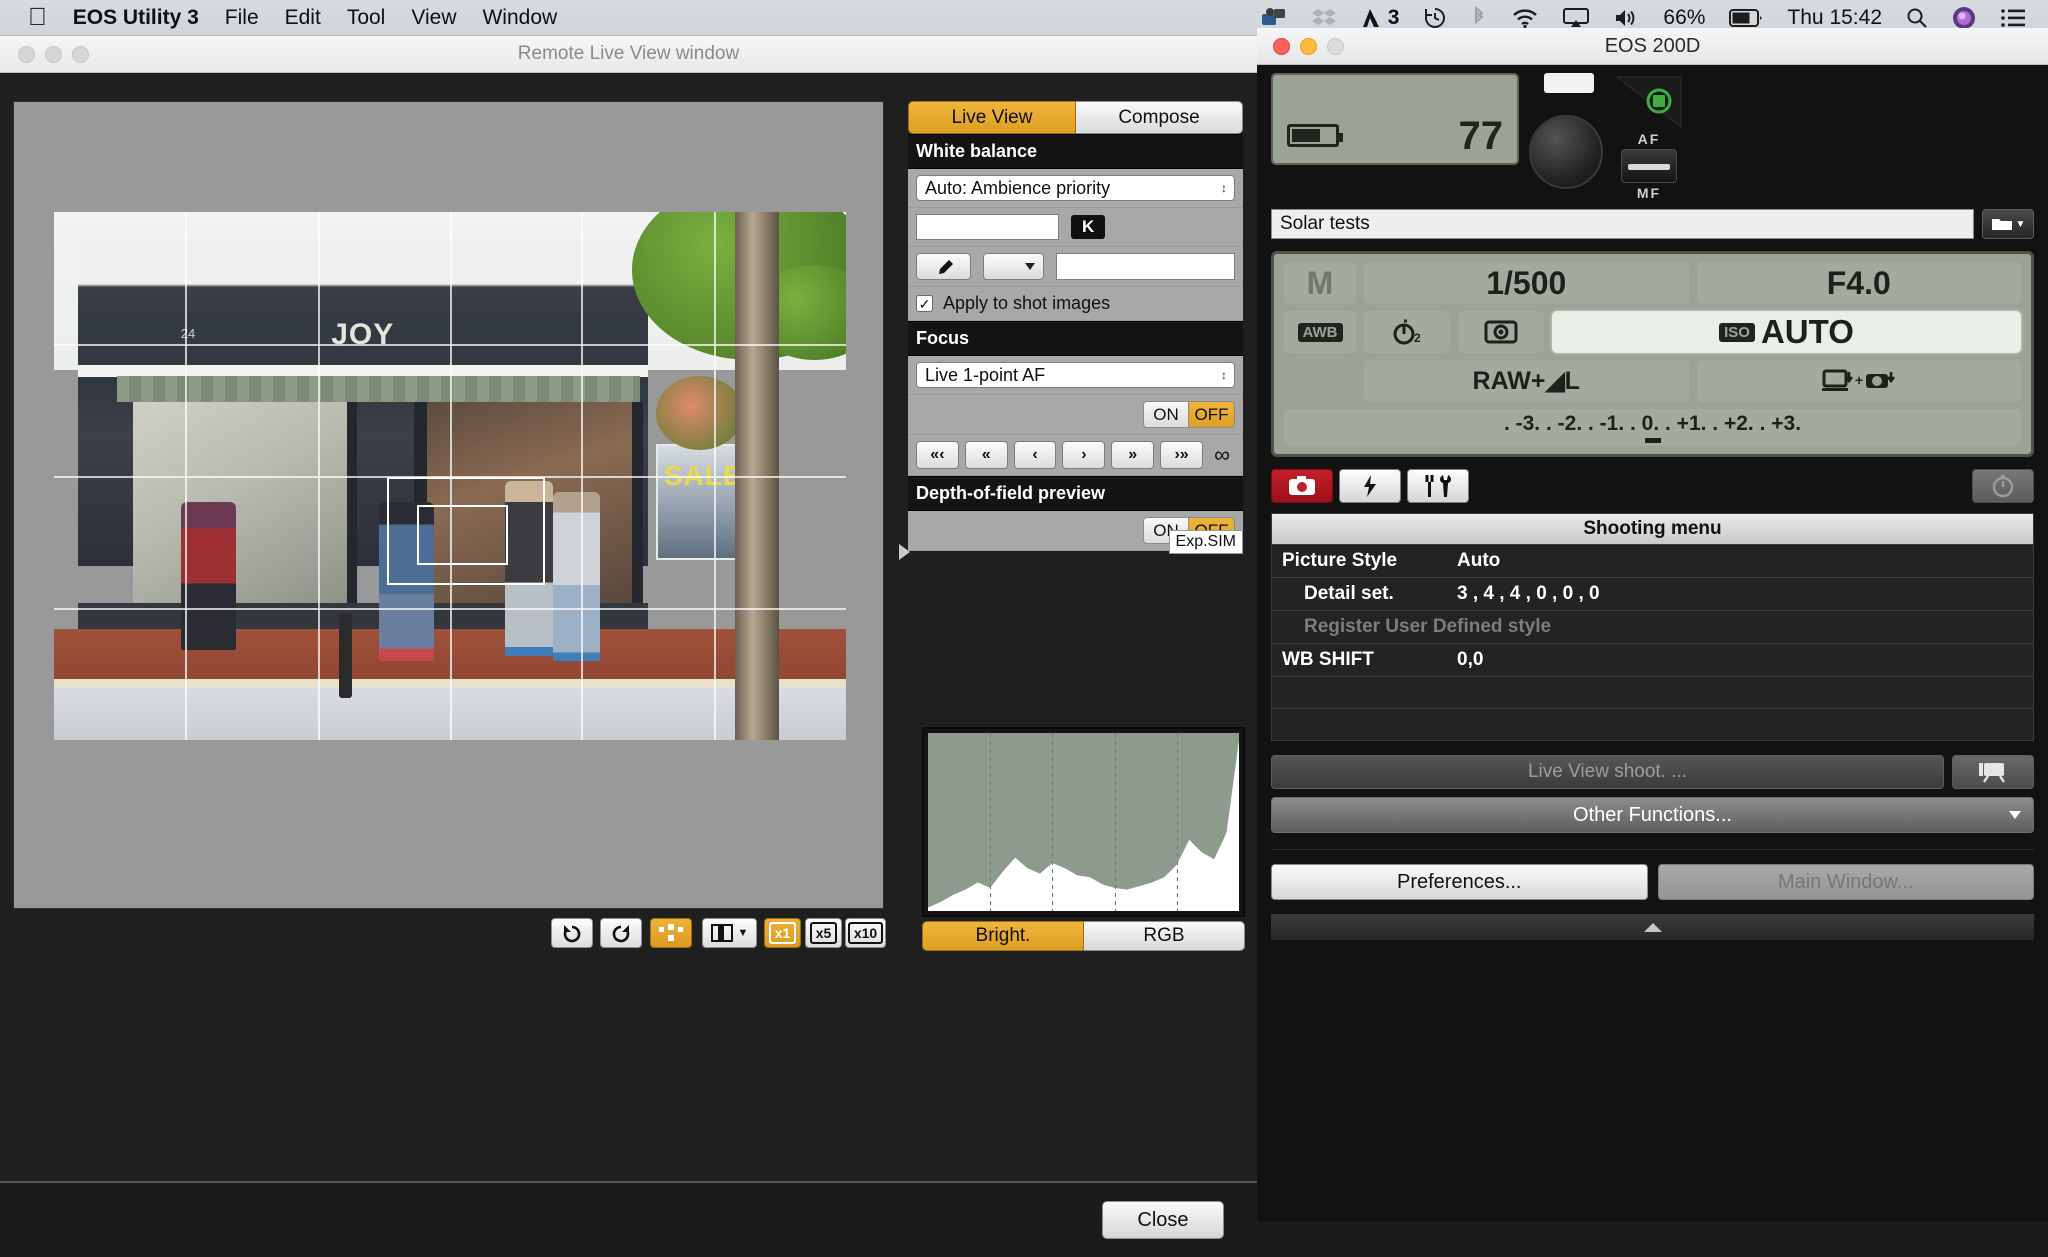  Describe the element at coordinates (1746, 18) in the screenshot. I see `battery-icon` at that location.